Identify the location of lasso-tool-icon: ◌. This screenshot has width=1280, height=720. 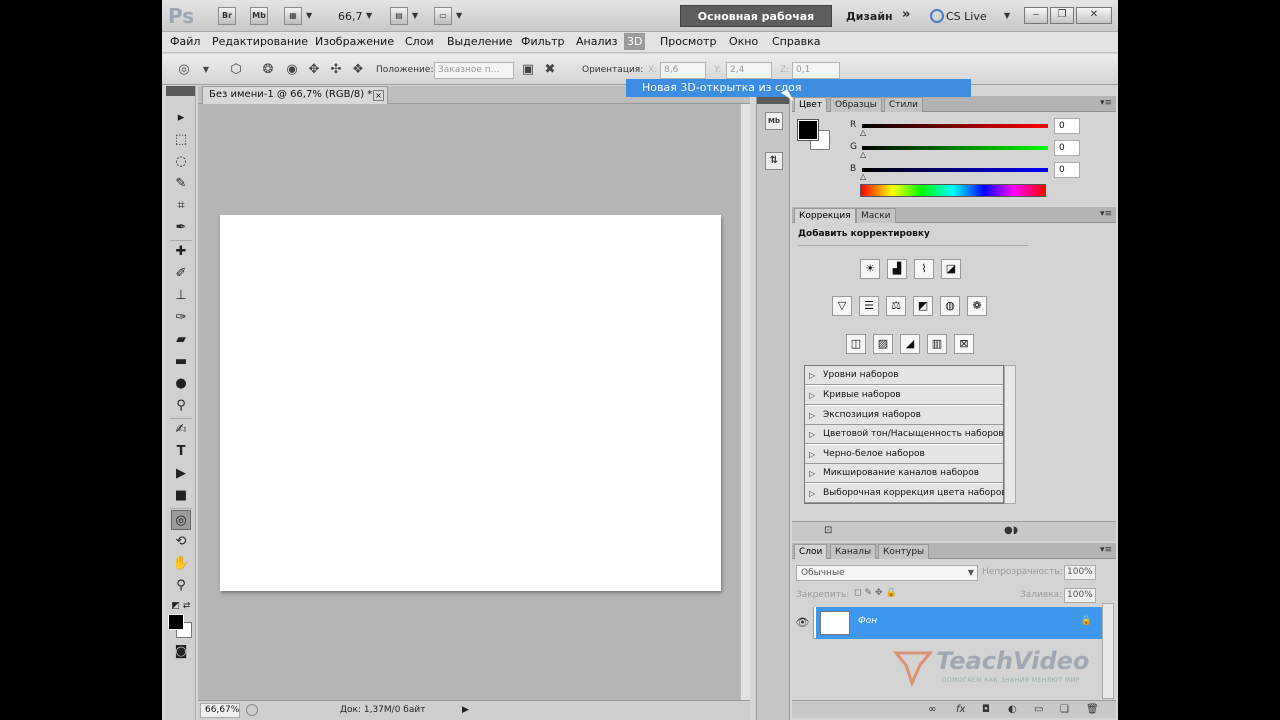
(181, 162).